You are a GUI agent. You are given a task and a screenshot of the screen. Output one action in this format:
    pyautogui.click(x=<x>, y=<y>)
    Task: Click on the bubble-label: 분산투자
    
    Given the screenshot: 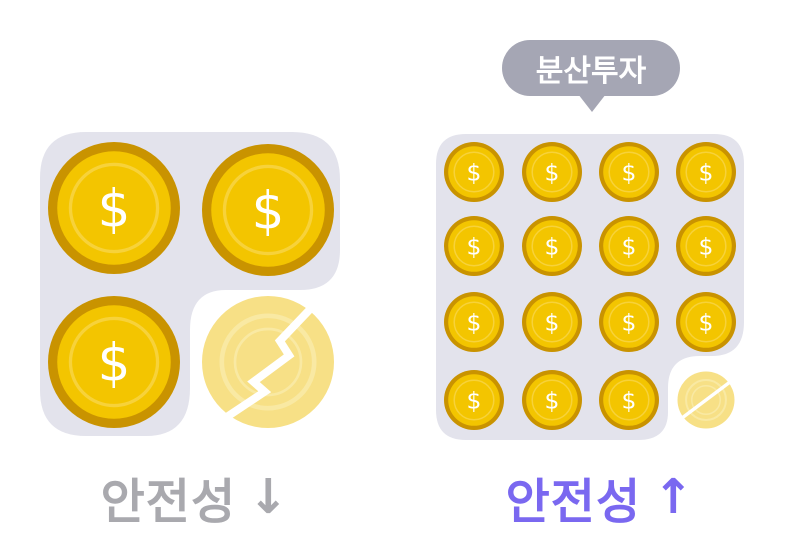 What is the action you would take?
    pyautogui.click(x=591, y=71)
    